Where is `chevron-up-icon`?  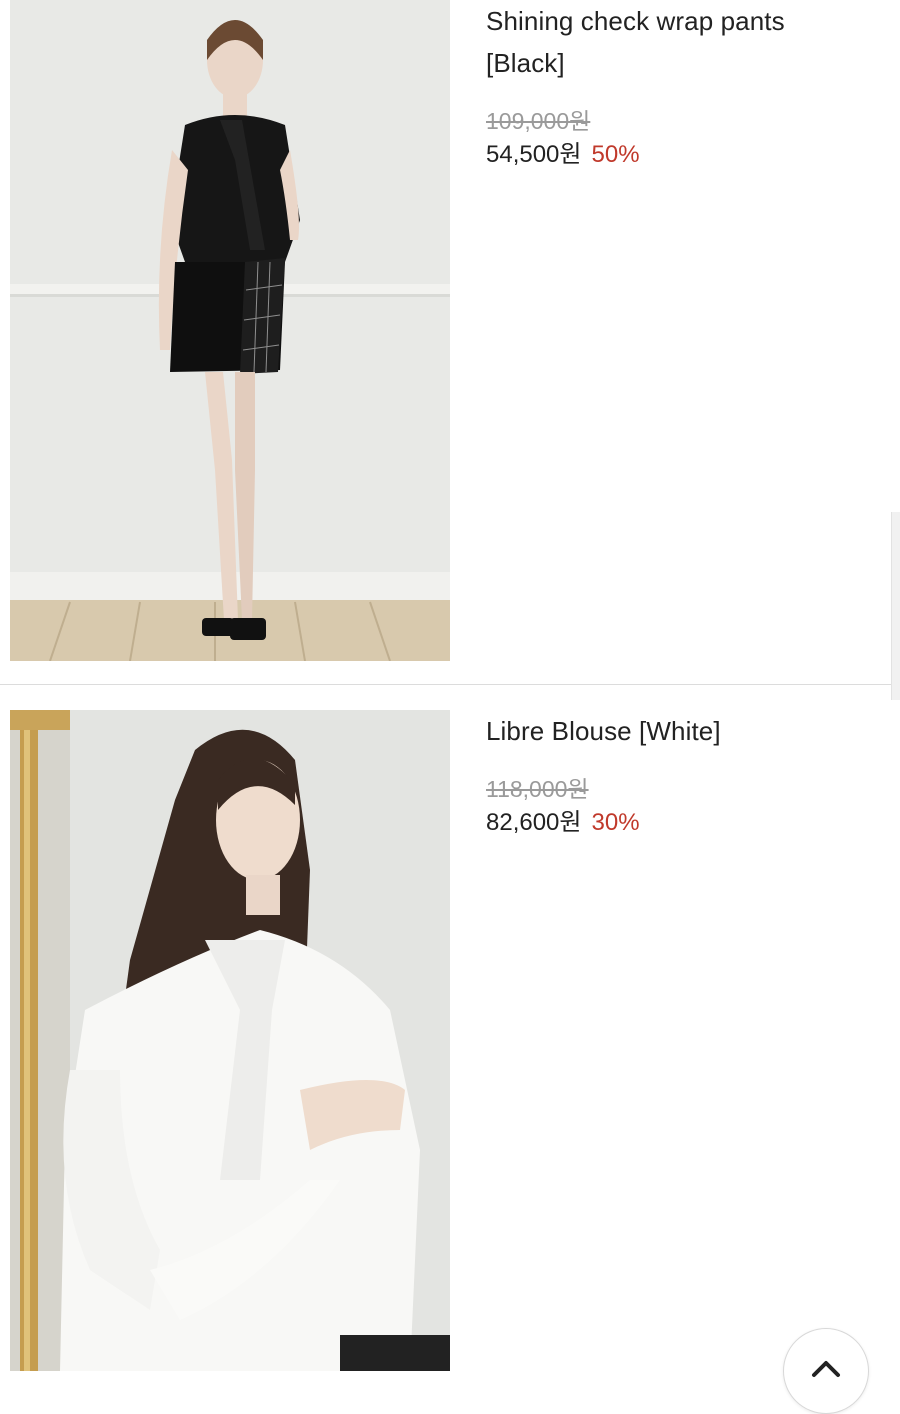
chevron-up-icon is located at coordinates (826, 1369).